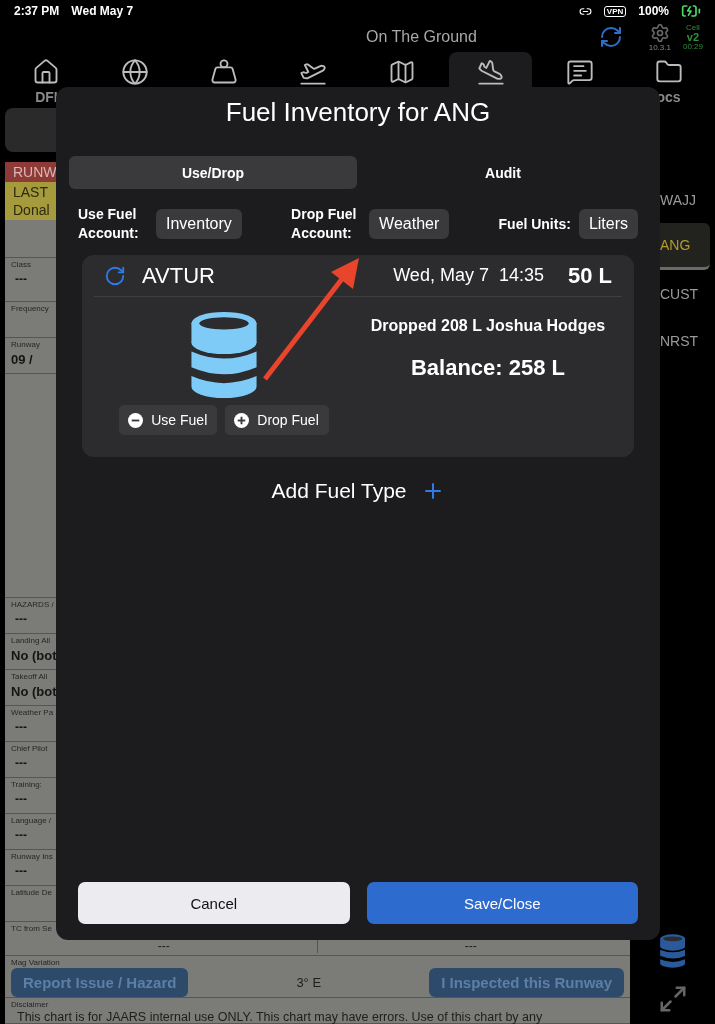 Image resolution: width=715 pixels, height=1024 pixels. What do you see at coordinates (653, 11) in the screenshot?
I see `battery-percent: 100%` at bounding box center [653, 11].